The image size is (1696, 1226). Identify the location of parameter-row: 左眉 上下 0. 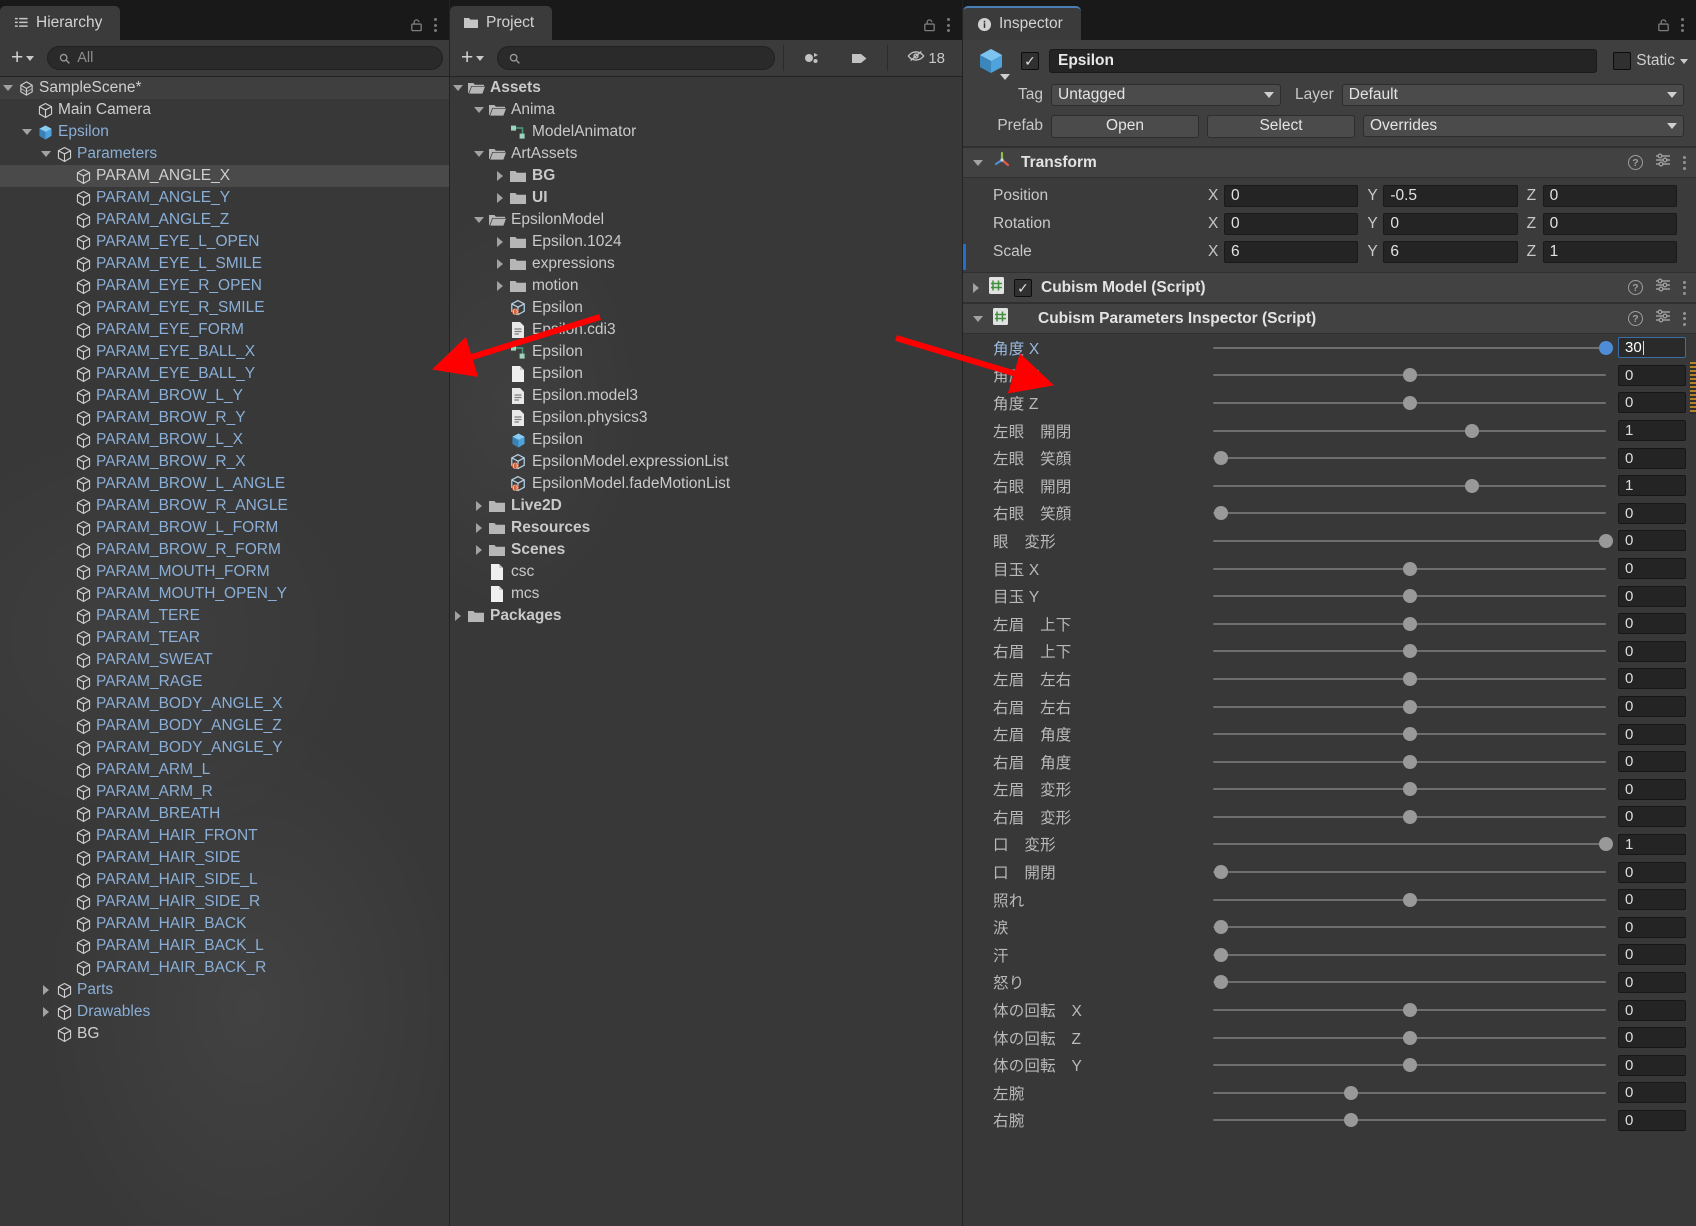
(1329, 624).